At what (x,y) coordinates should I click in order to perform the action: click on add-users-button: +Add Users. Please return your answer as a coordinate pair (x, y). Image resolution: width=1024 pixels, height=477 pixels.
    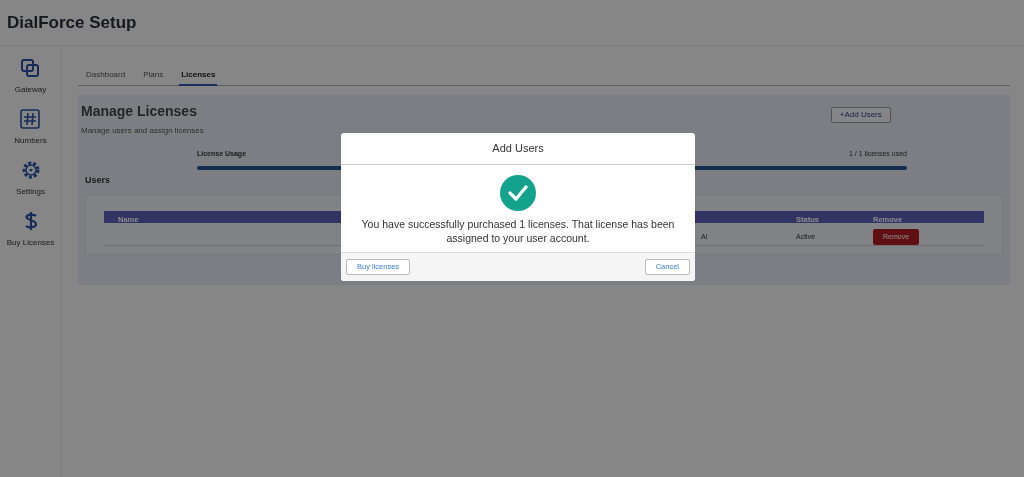
    Looking at the image, I should click on (860, 115).